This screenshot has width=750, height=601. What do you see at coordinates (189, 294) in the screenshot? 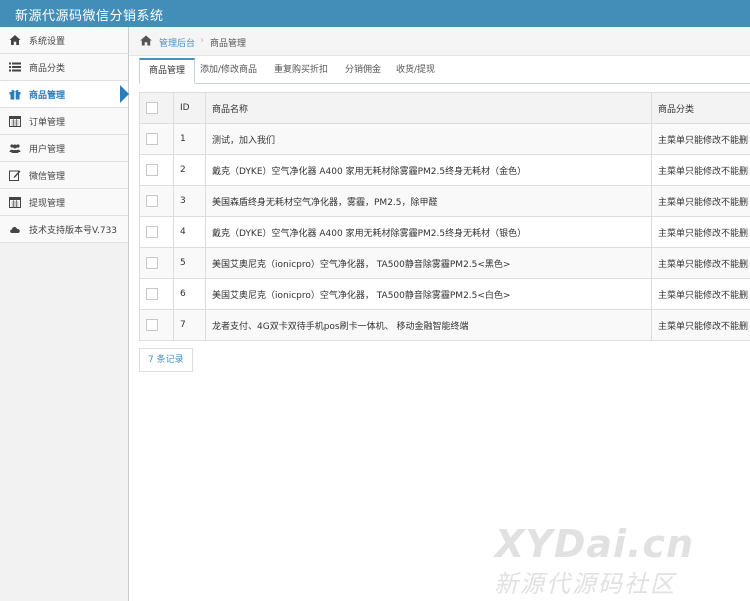
I see `cell-id: 6` at bounding box center [189, 294].